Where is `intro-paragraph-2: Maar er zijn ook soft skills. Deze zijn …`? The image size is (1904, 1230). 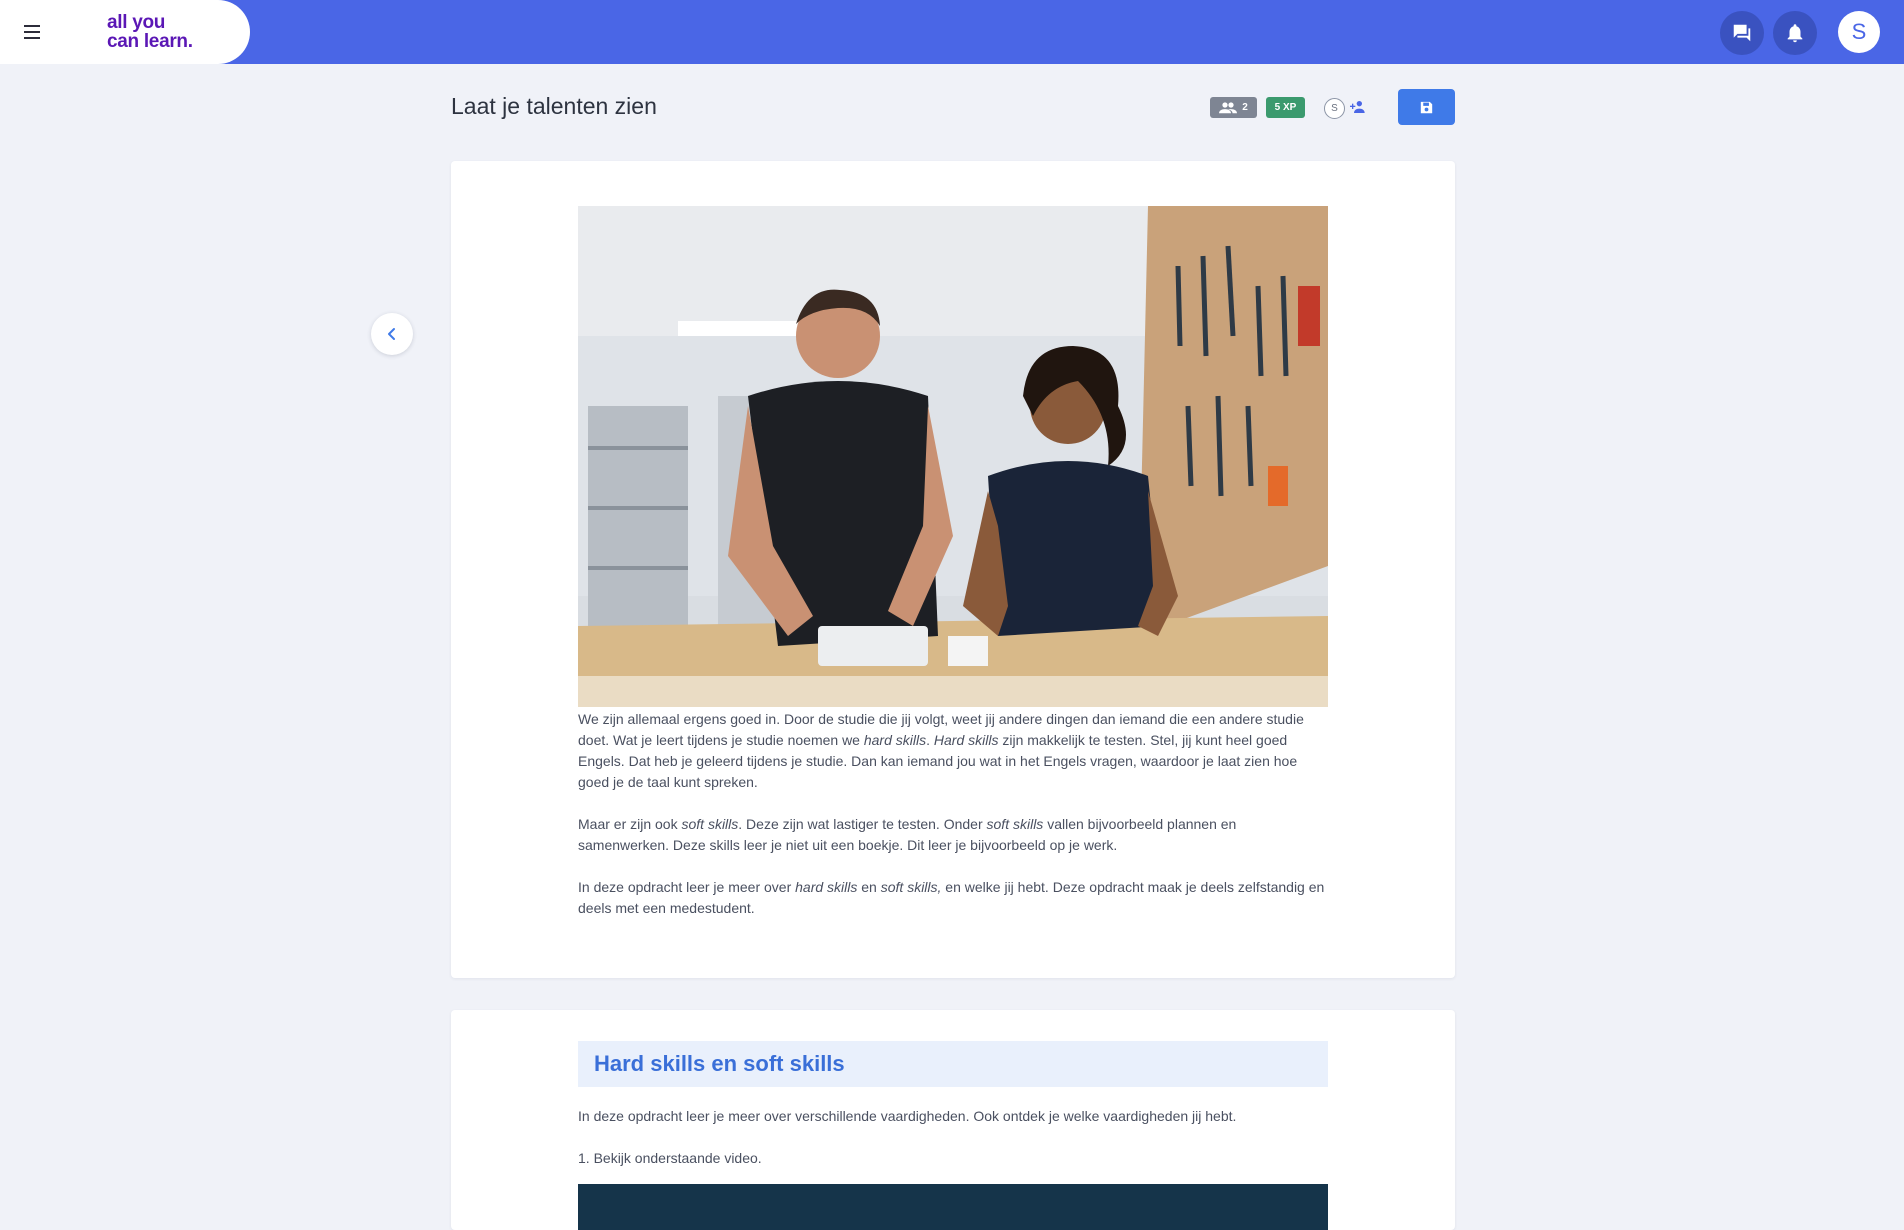
intro-paragraph-2: Maar er zijn ook soft skills. Deze zijn … is located at coordinates (953, 835).